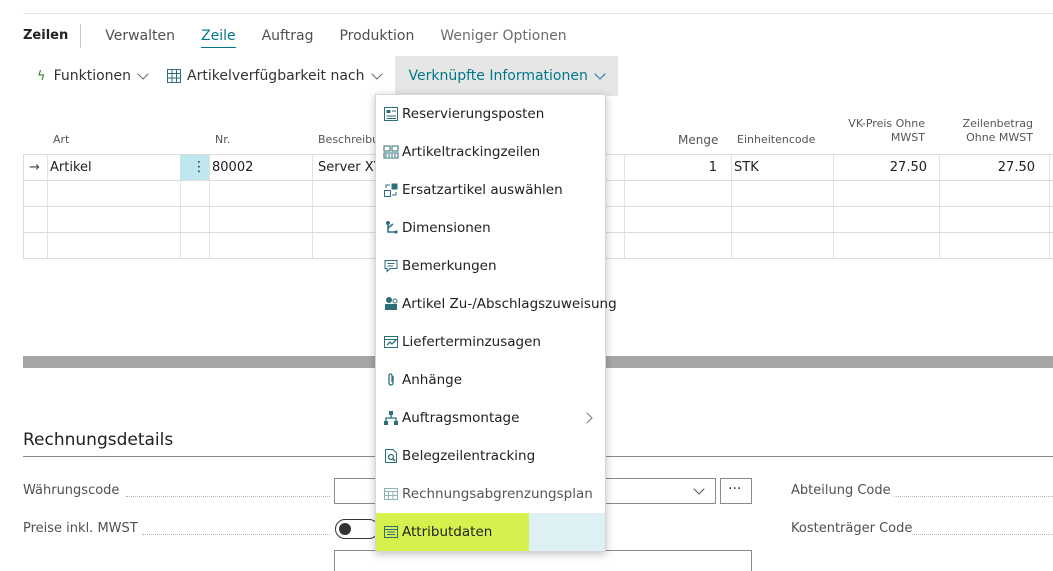 The image size is (1053, 571). I want to click on row-arrow-icon: →, so click(34, 167).